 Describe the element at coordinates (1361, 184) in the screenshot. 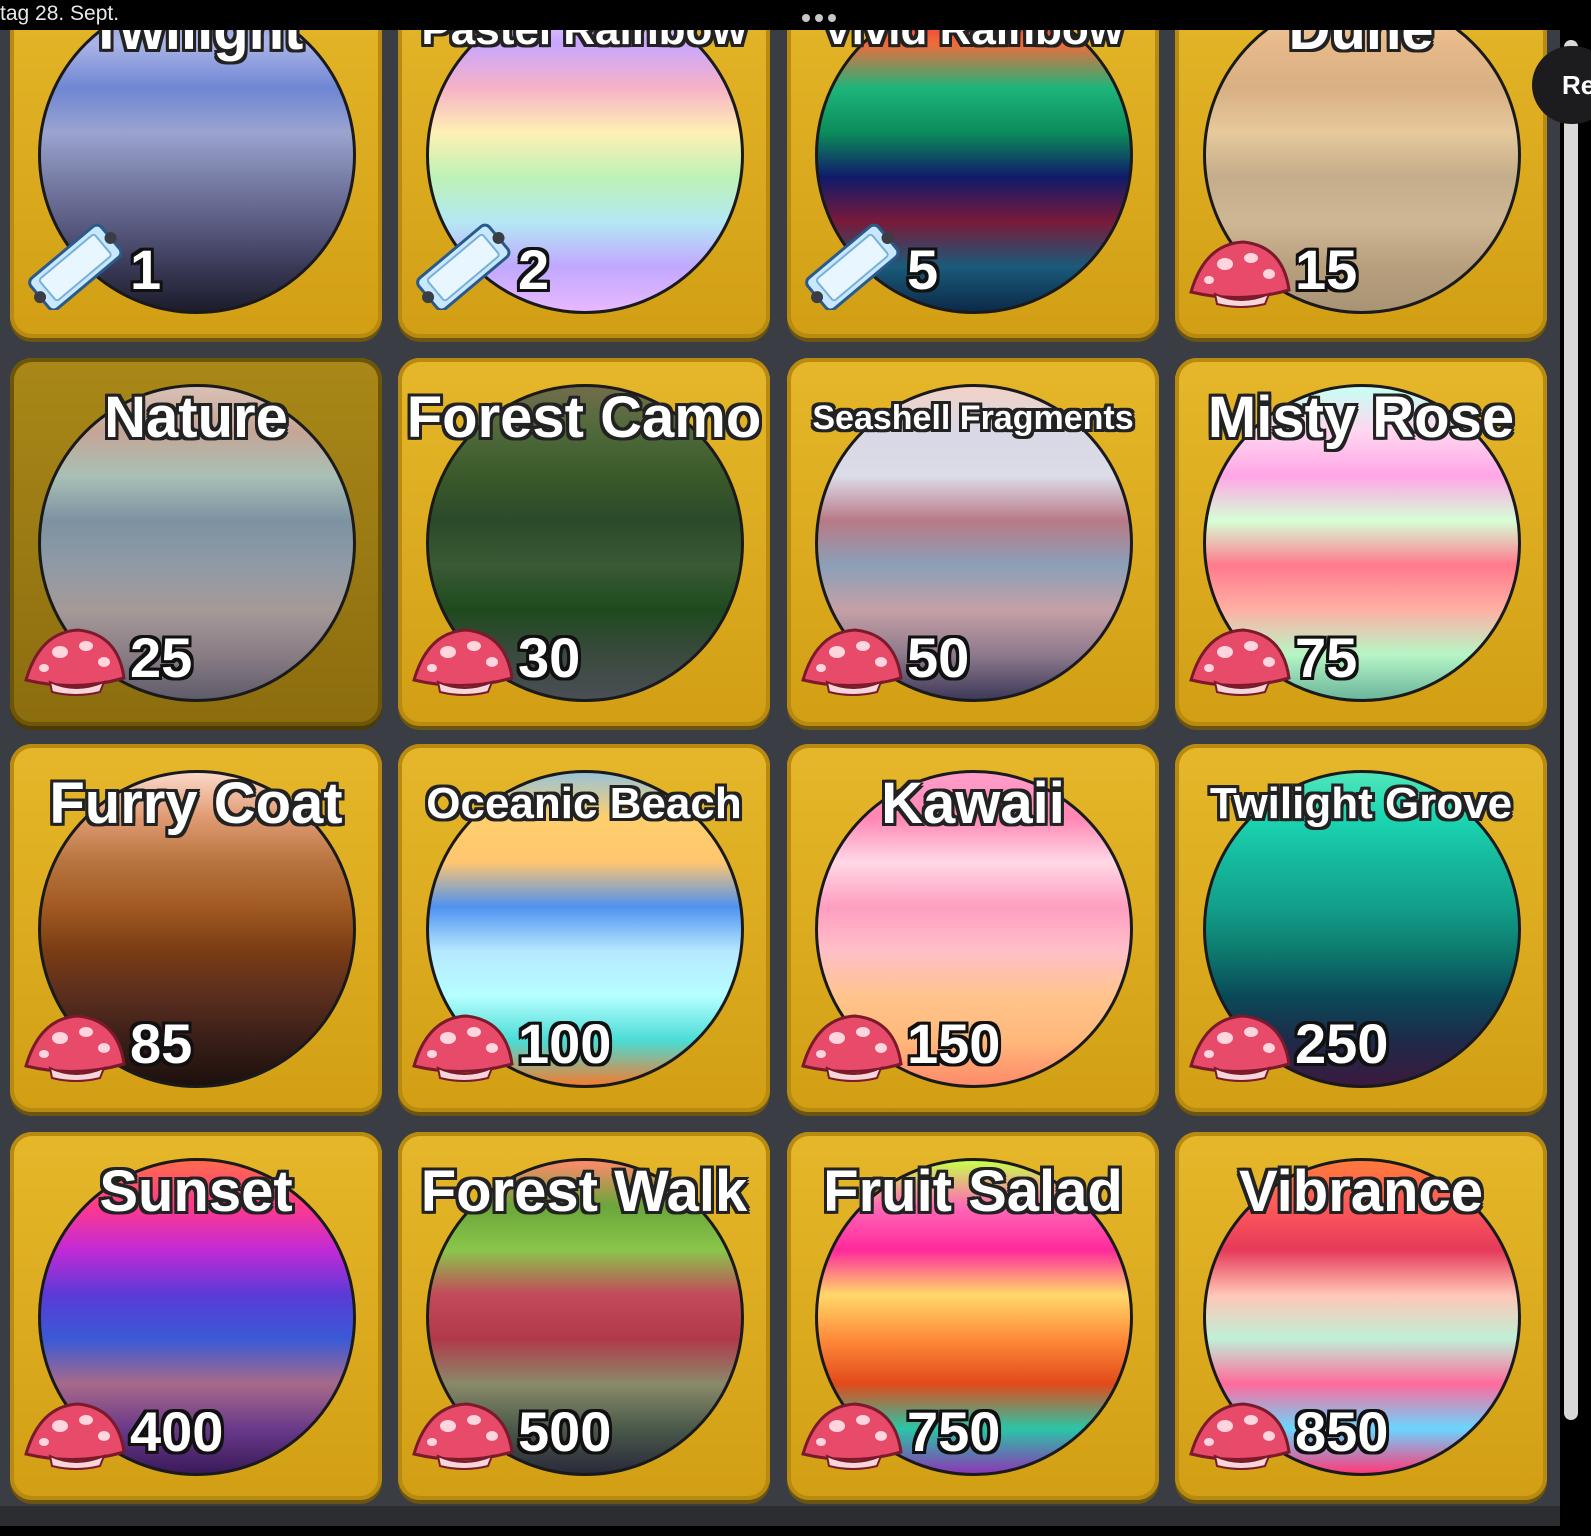

I see `item-card: Dune 15` at that location.